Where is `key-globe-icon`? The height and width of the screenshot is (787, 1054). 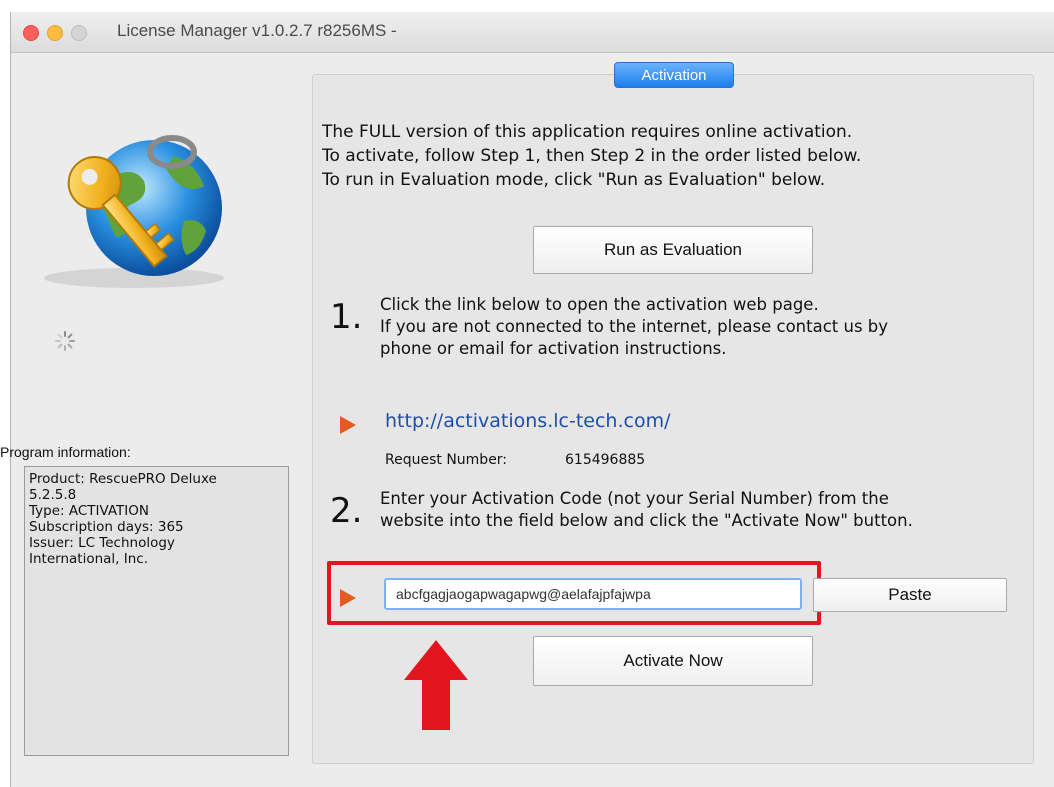 key-globe-icon is located at coordinates (134, 211).